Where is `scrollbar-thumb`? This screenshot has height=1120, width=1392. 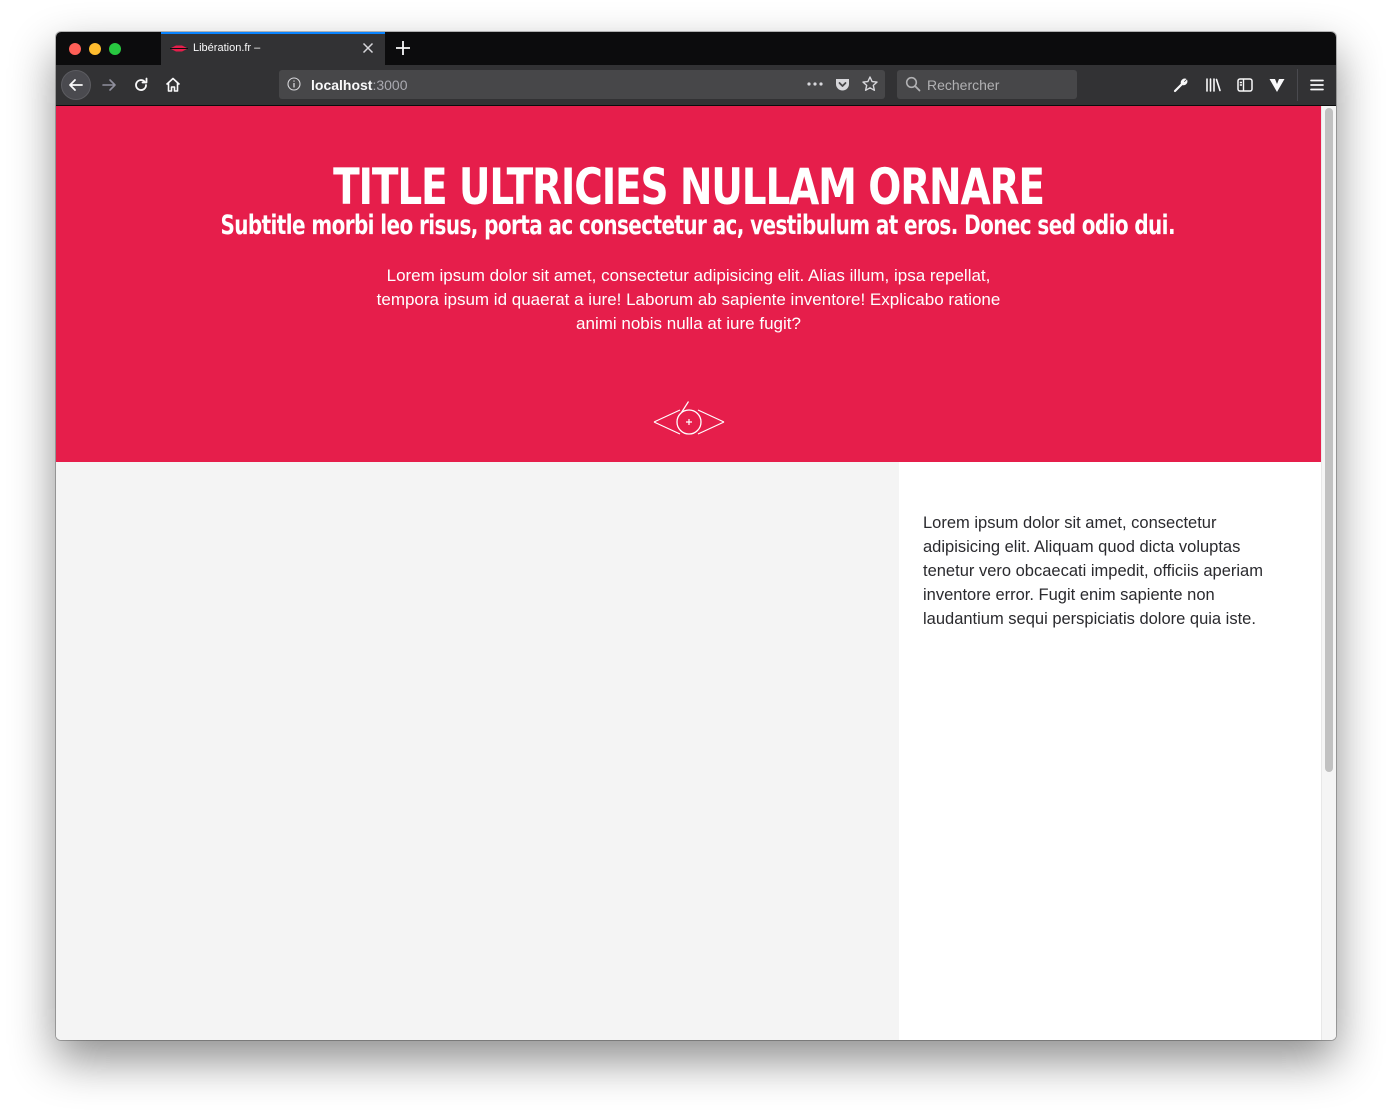
scrollbar-thumb is located at coordinates (1329, 440).